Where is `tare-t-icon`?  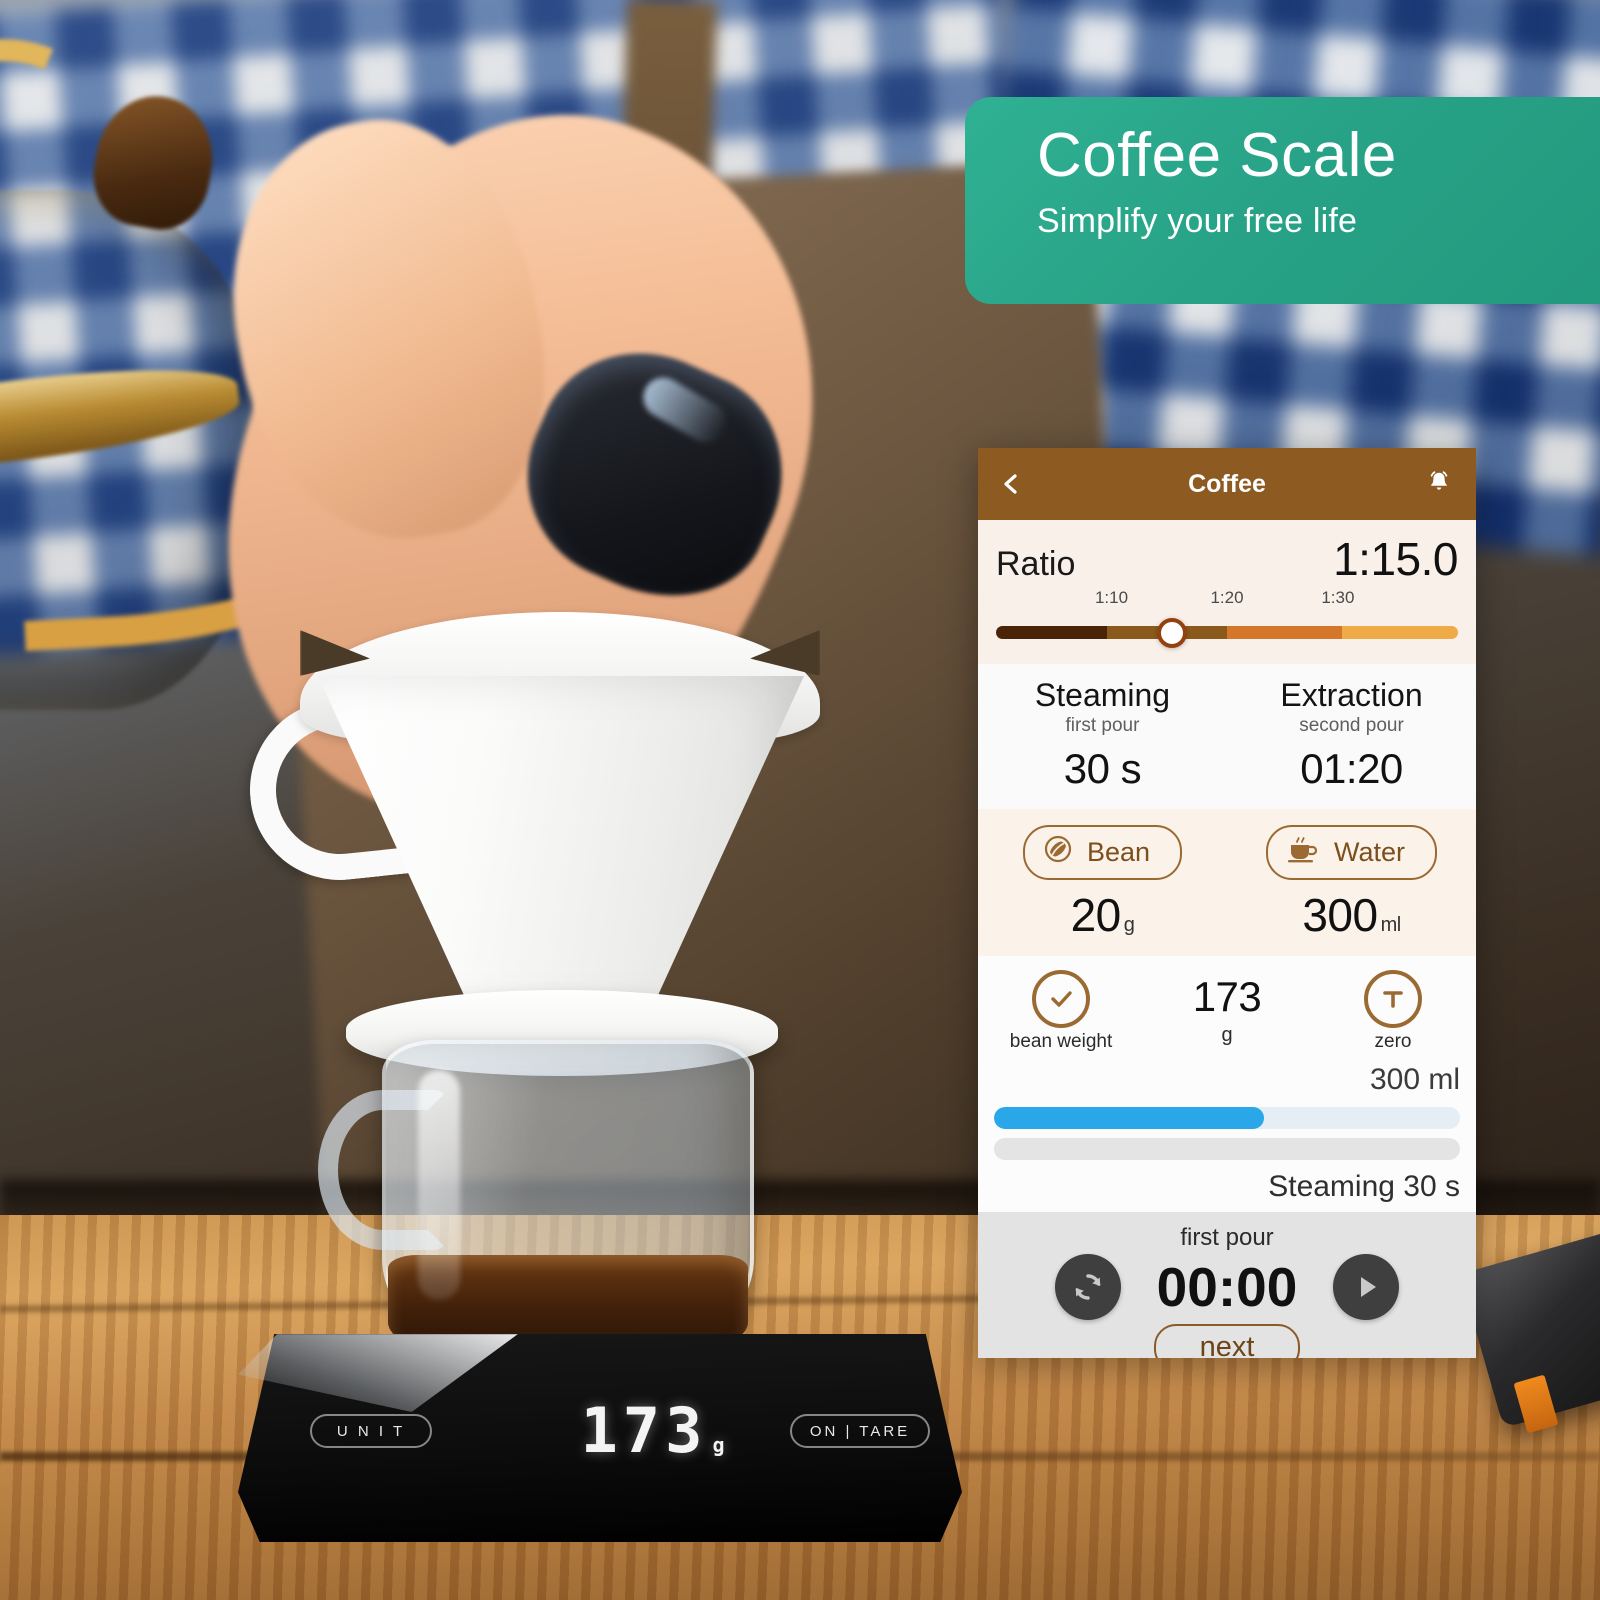
tare-t-icon is located at coordinates (1393, 999).